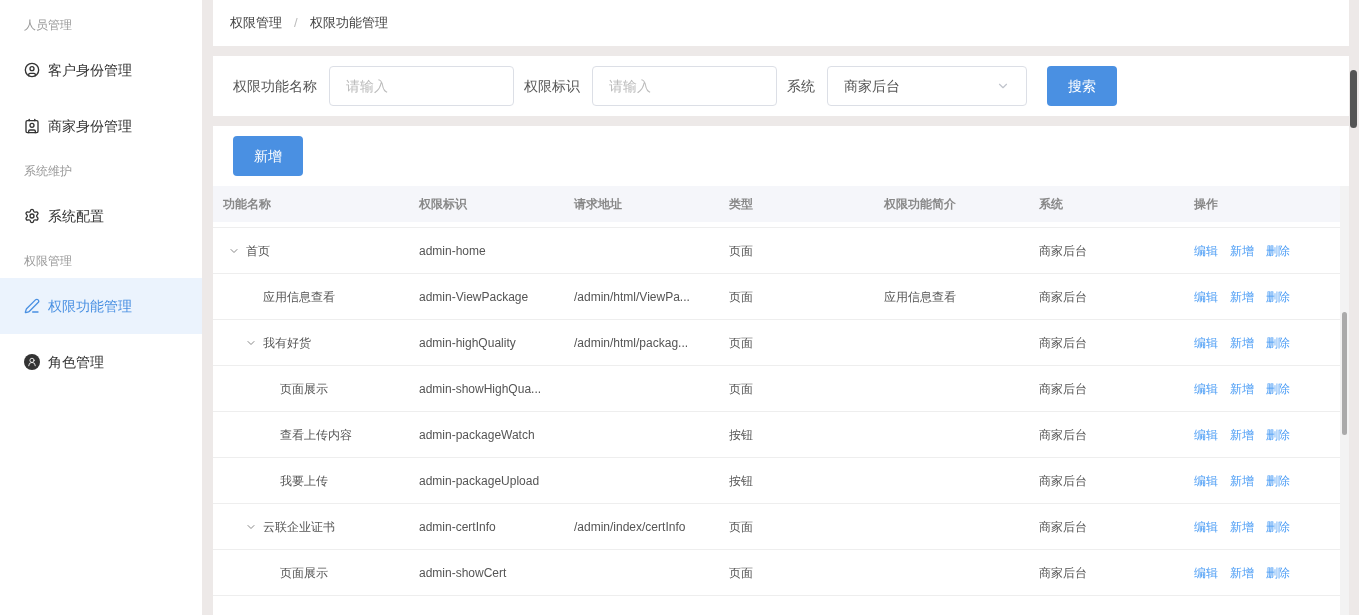  Describe the element at coordinates (598, 204) in the screenshot. I see `column-header: 请求地址` at that location.